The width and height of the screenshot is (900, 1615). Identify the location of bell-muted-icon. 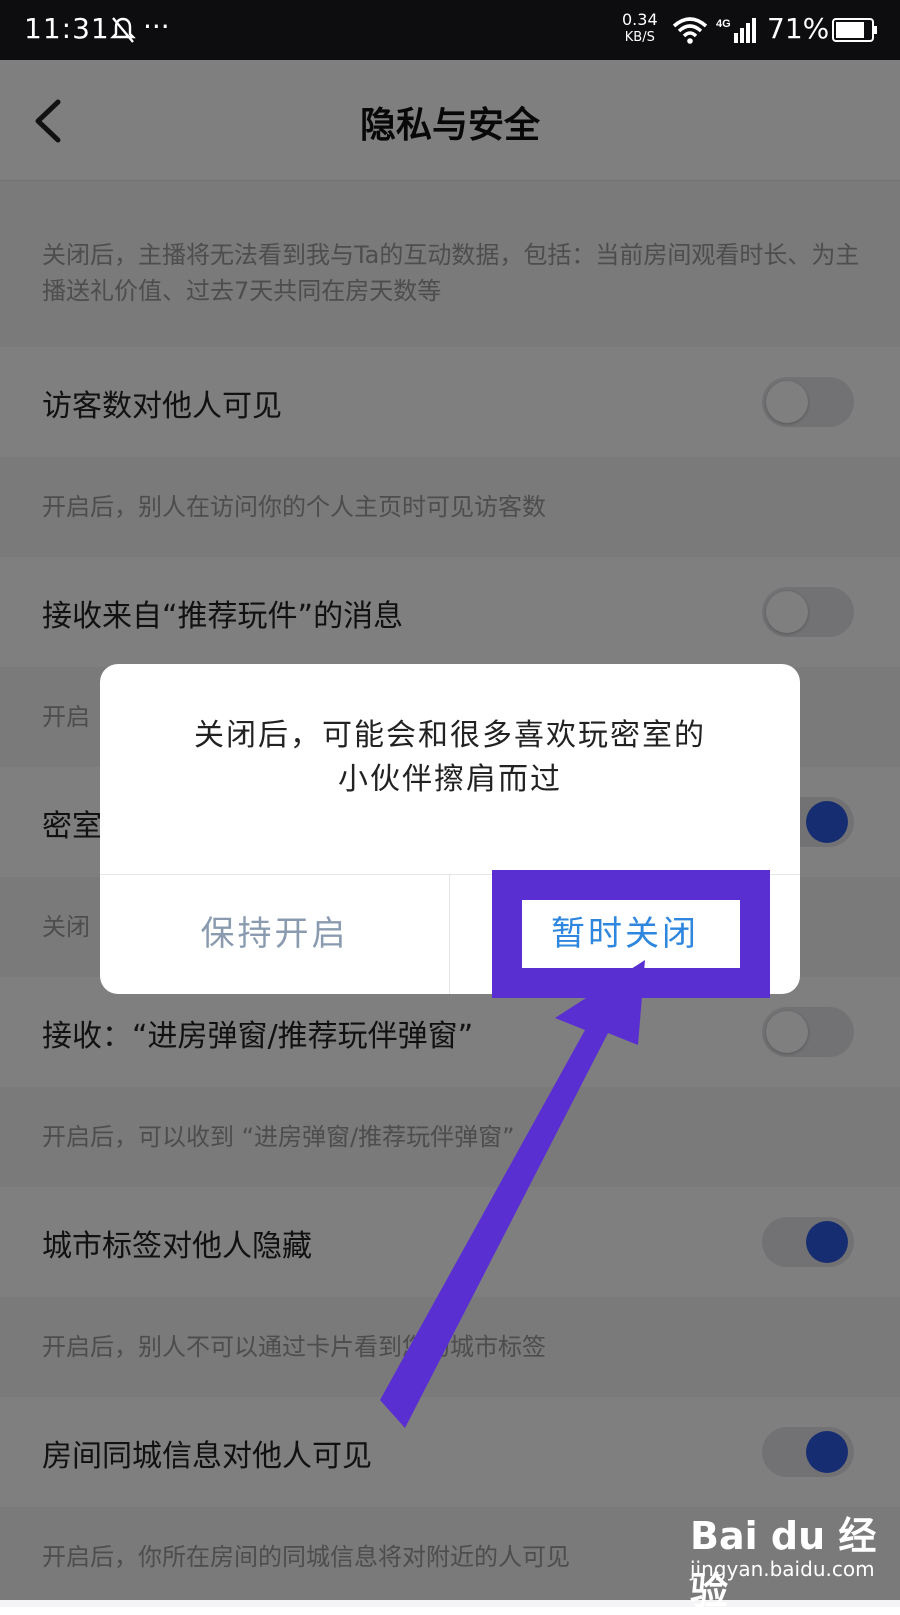
(123, 30).